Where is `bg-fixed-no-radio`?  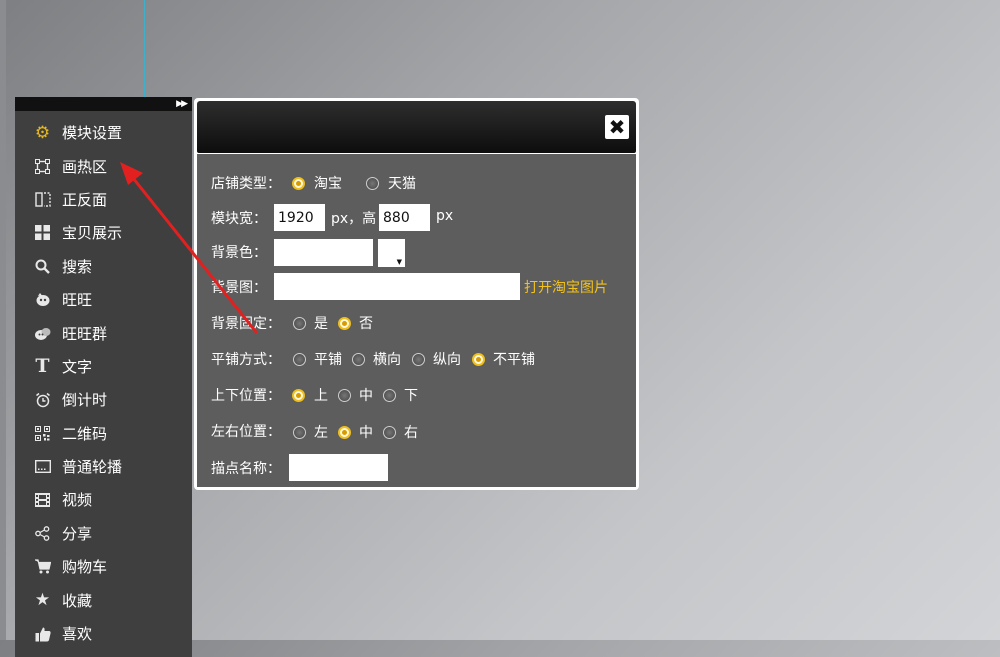
bg-fixed-no-radio is located at coordinates (344, 323).